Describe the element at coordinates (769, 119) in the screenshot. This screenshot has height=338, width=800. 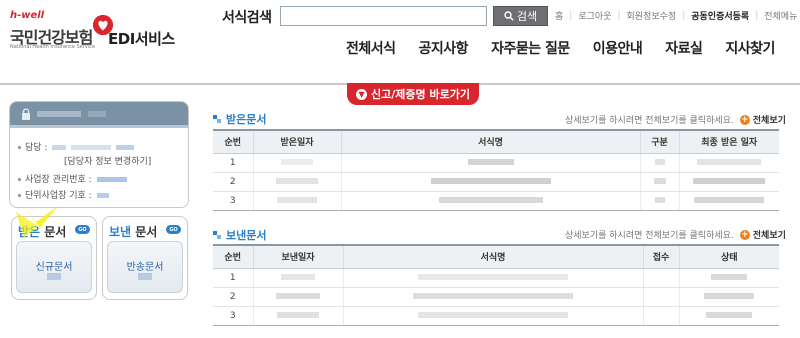
I see `received-view-all-link: 전체보기` at that location.